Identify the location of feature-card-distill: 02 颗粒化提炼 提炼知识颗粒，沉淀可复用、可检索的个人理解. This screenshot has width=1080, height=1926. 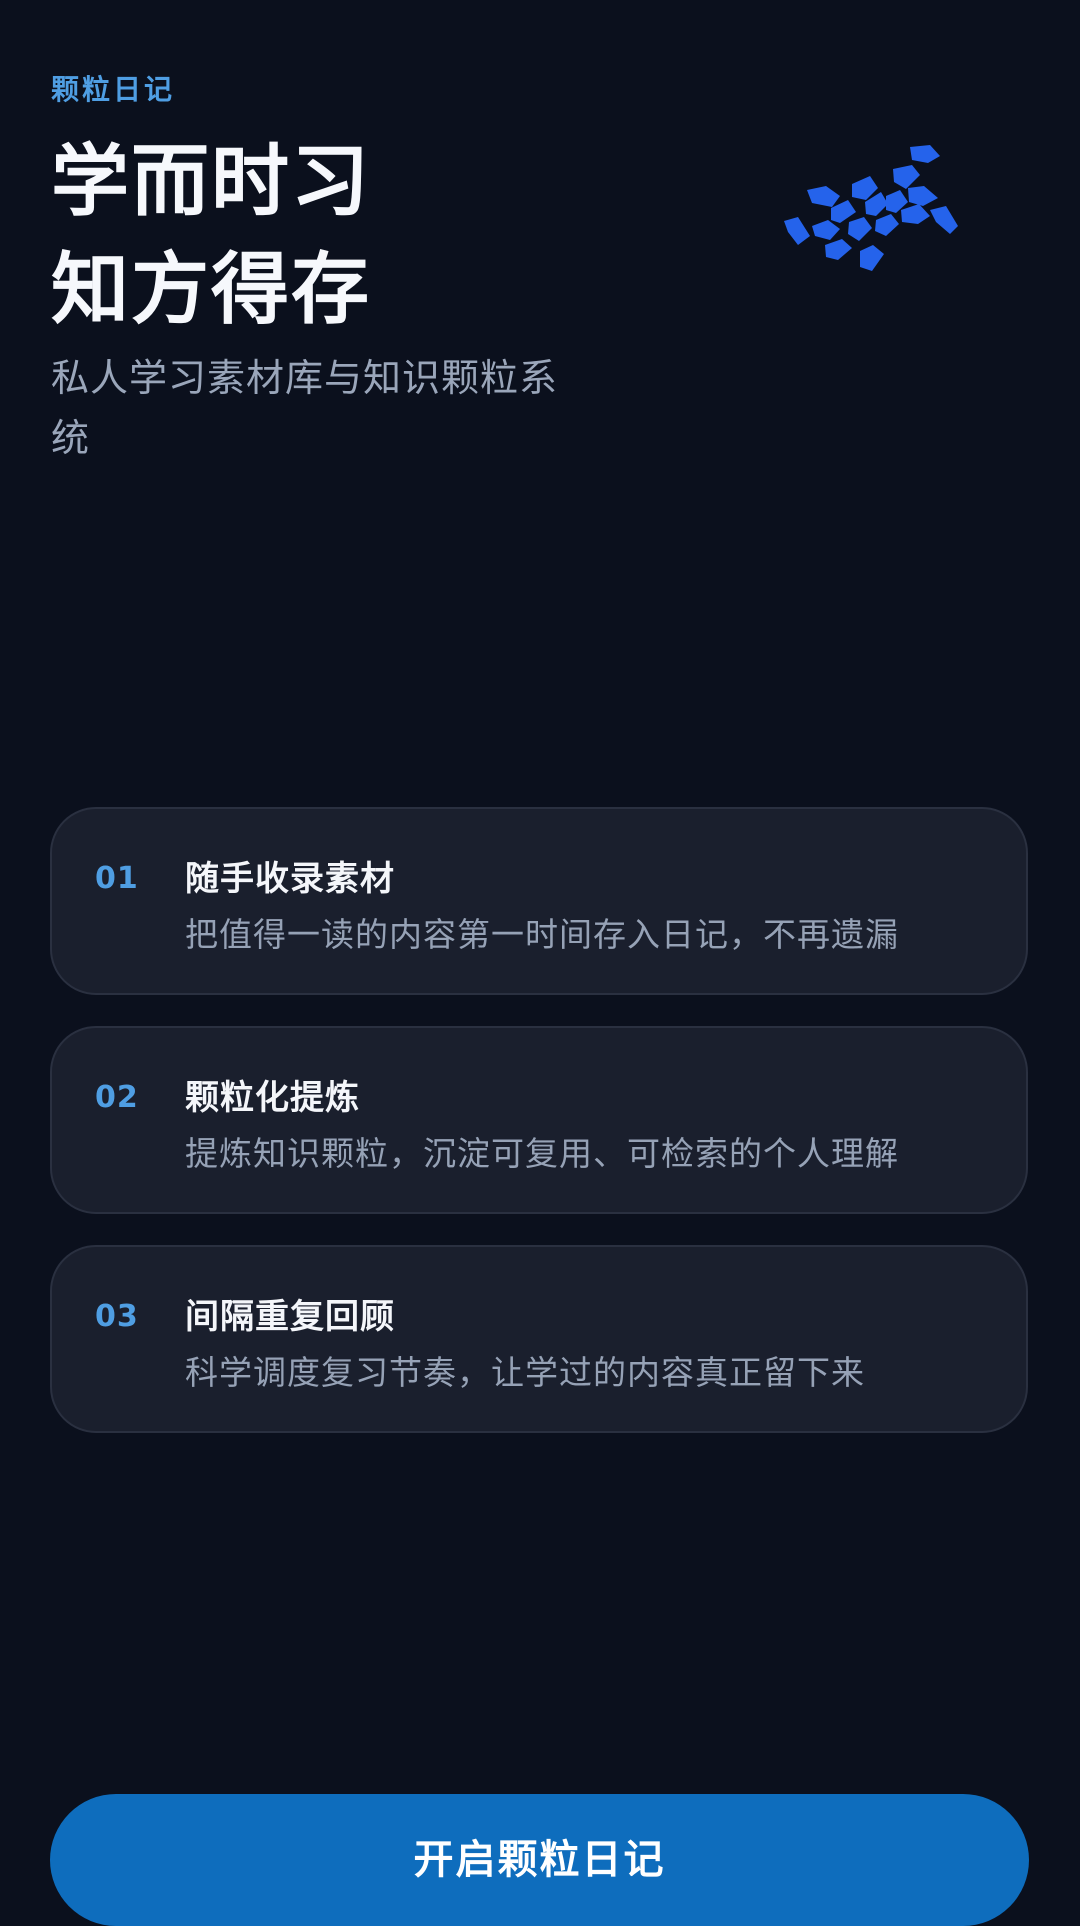
(539, 1120).